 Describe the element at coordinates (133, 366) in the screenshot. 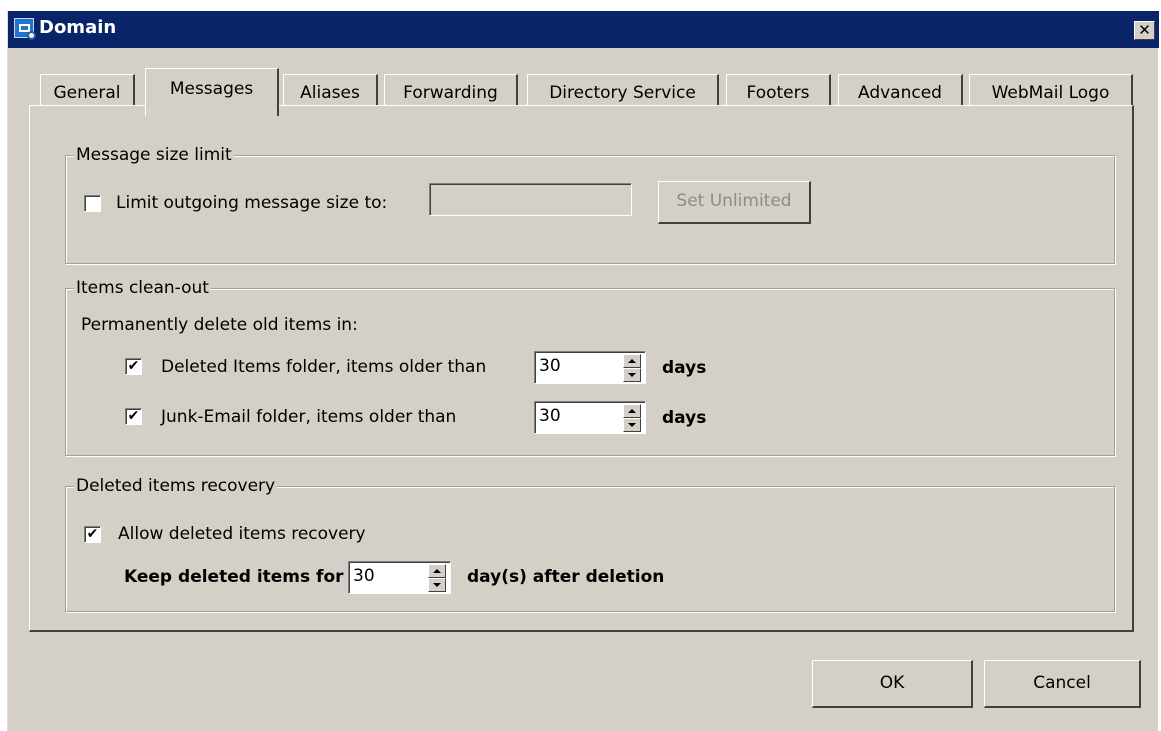

I see `deleted-items-checkbox: ✔` at that location.